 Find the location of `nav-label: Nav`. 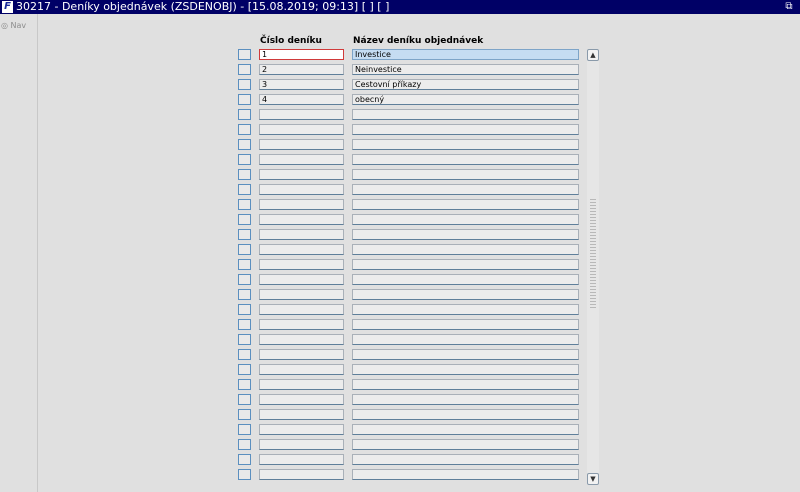

nav-label: Nav is located at coordinates (18, 25).